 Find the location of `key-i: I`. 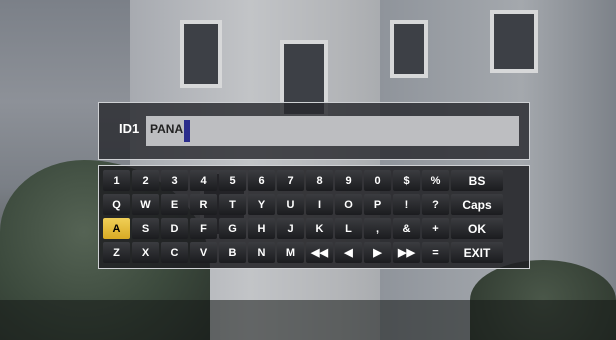

key-i: I is located at coordinates (319, 204).